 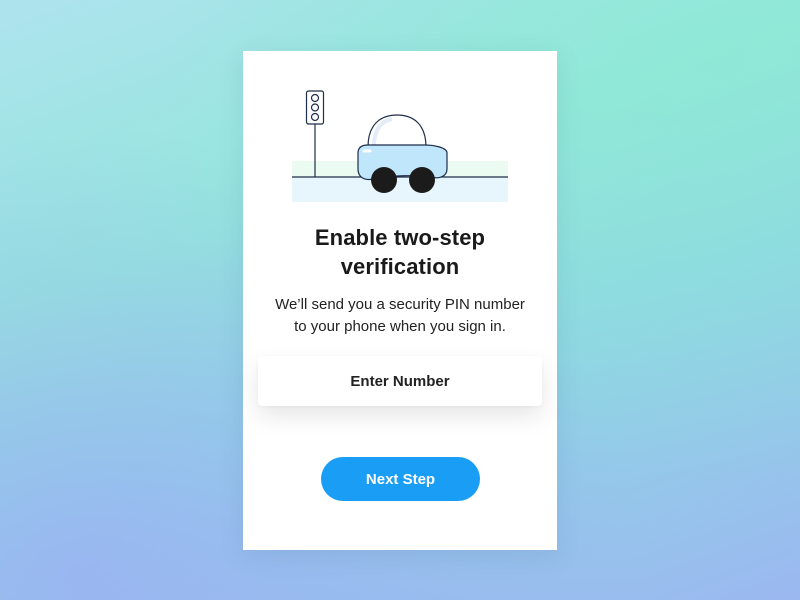 What do you see at coordinates (400, 189) in the screenshot?
I see `road-band` at bounding box center [400, 189].